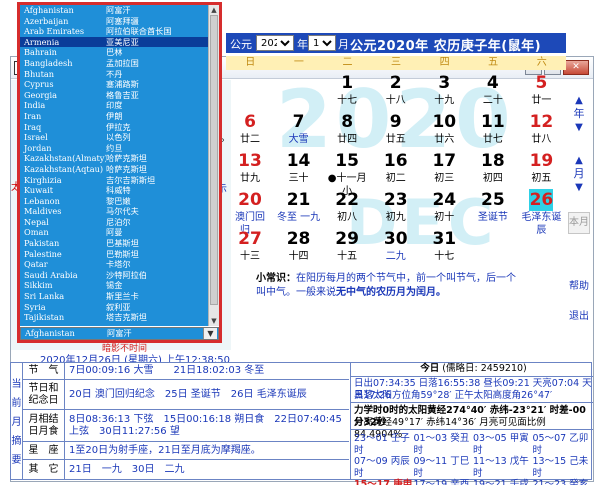 The image size is (600, 485). I want to click on day-cell: 19 初五, so click(541, 169).